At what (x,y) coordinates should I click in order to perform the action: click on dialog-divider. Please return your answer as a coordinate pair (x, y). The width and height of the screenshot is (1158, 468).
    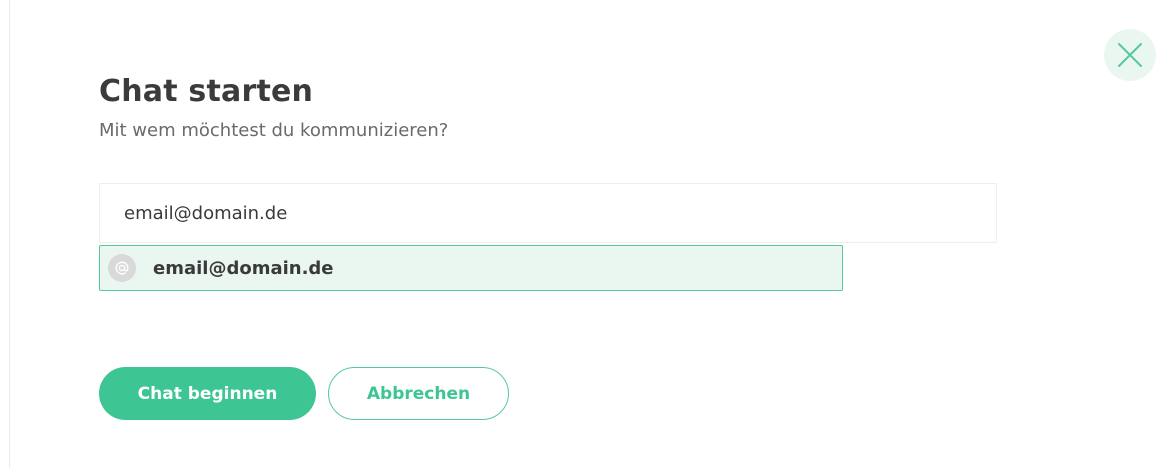
    Looking at the image, I should click on (9, 234).